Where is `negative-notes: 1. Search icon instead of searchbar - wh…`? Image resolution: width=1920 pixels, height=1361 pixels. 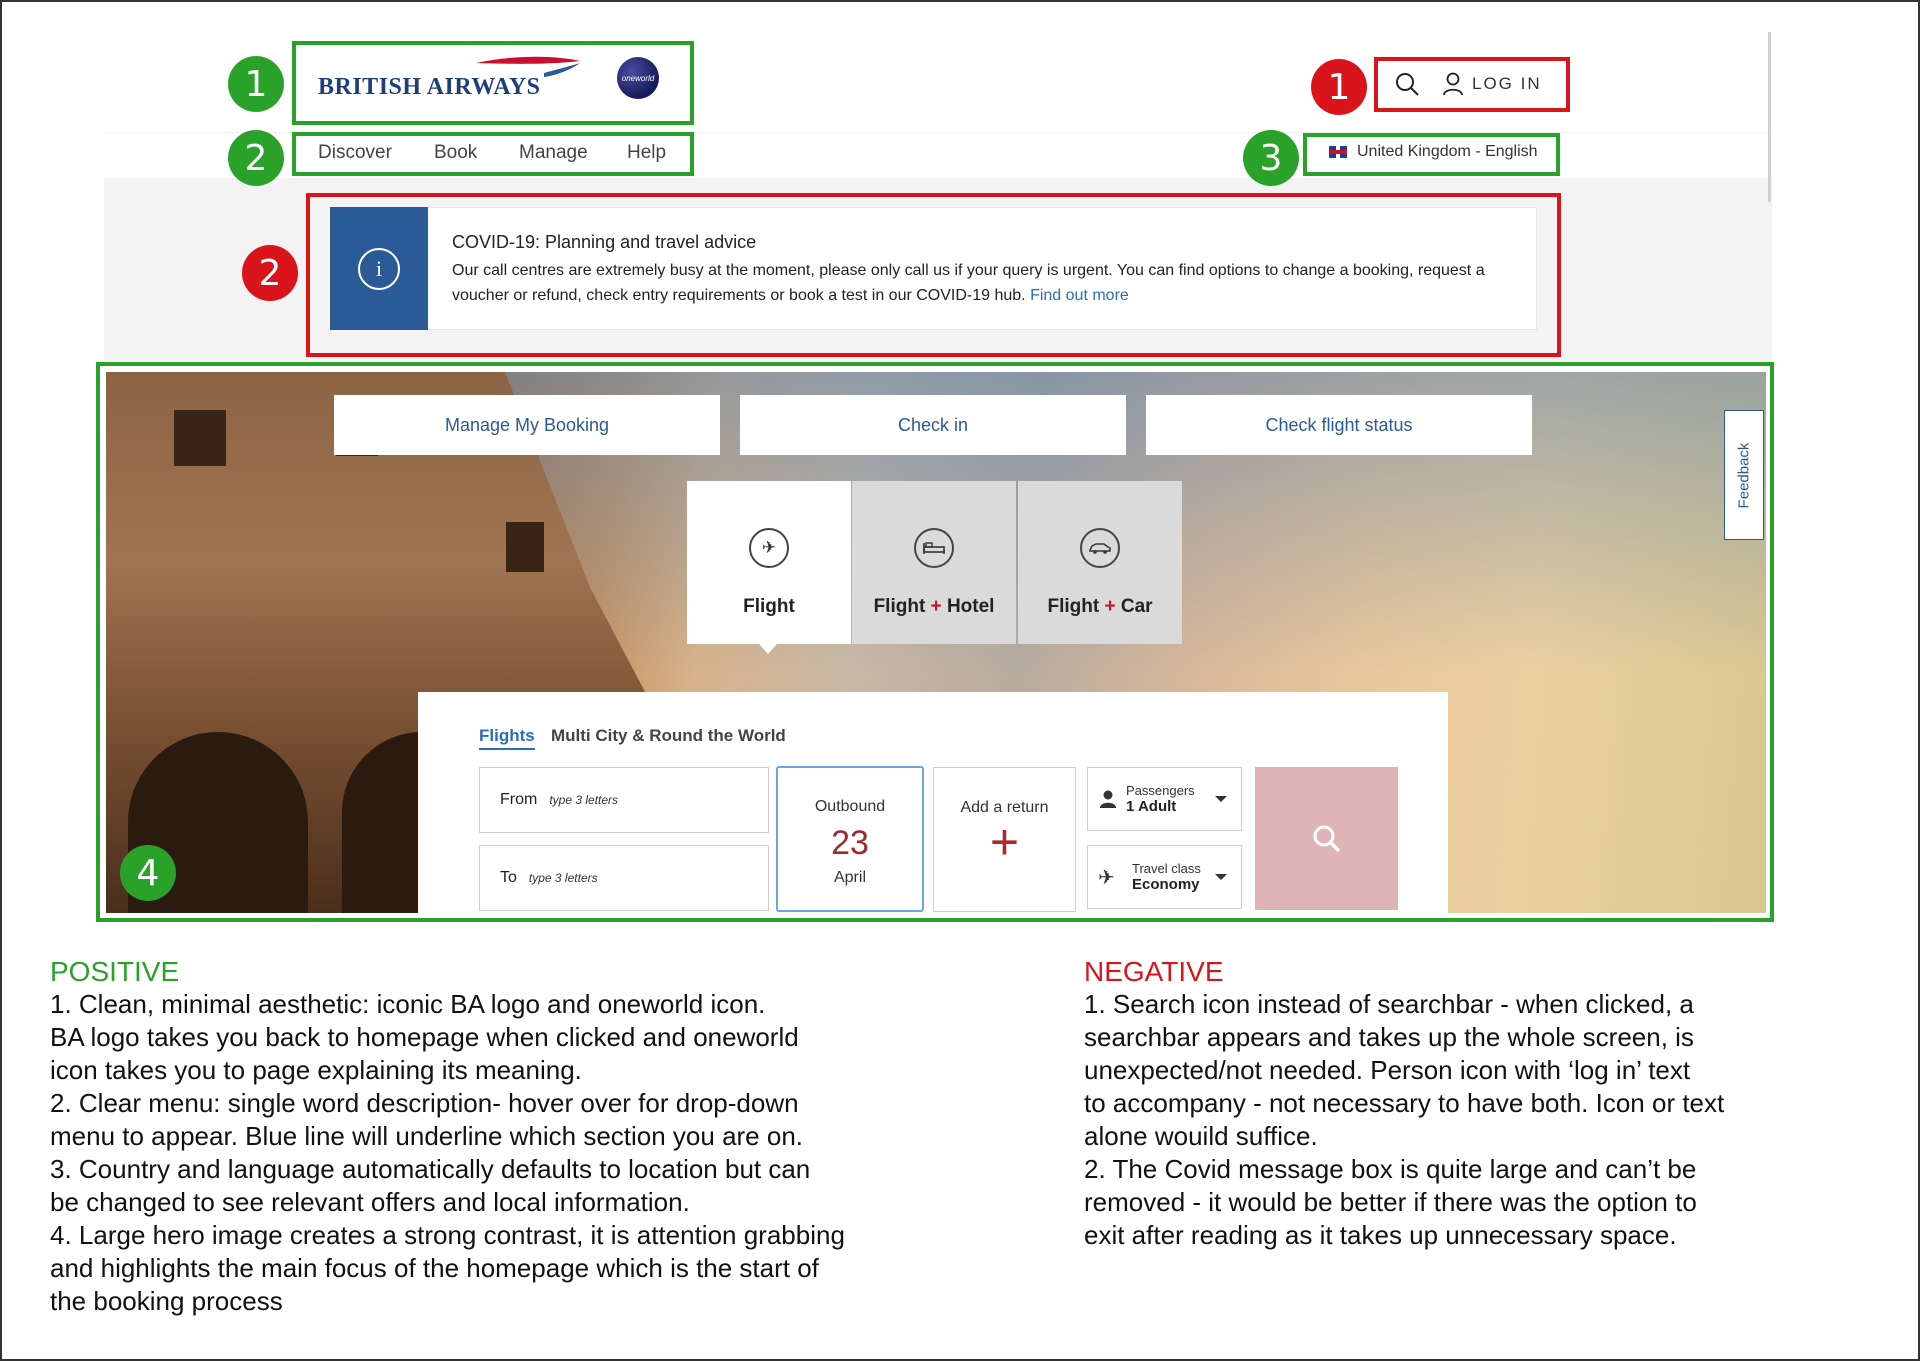 negative-notes: 1. Search icon instead of searchbar - wh… is located at coordinates (1404, 1119).